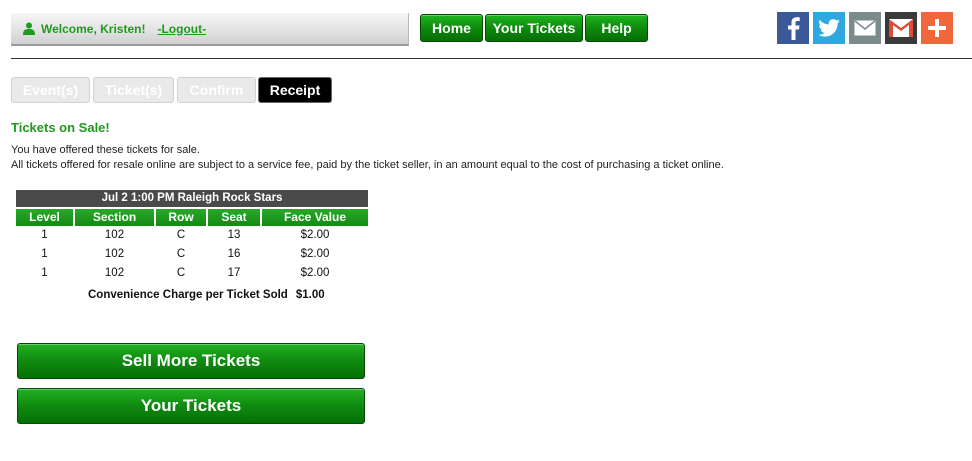 This screenshot has width=972, height=461. I want to click on help-button: Help, so click(616, 28).